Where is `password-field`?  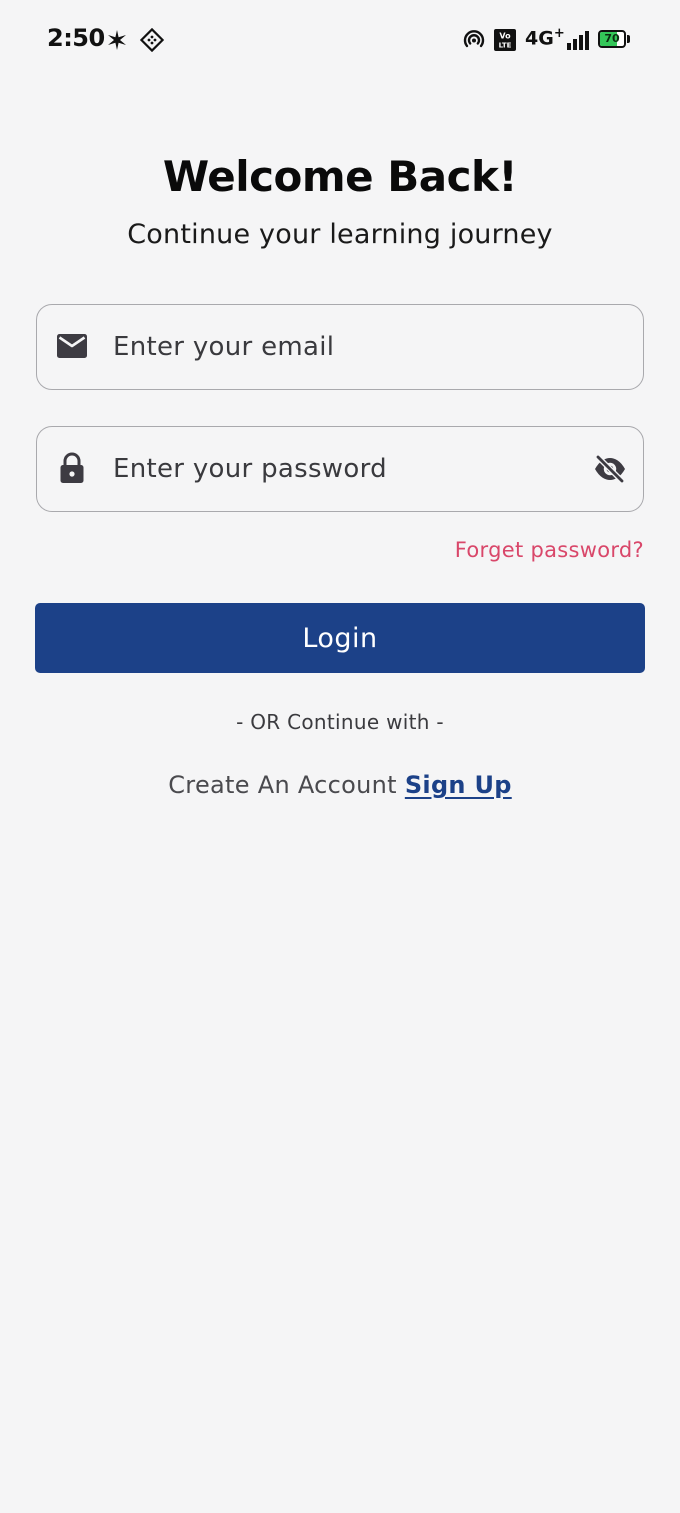 password-field is located at coordinates (340, 469).